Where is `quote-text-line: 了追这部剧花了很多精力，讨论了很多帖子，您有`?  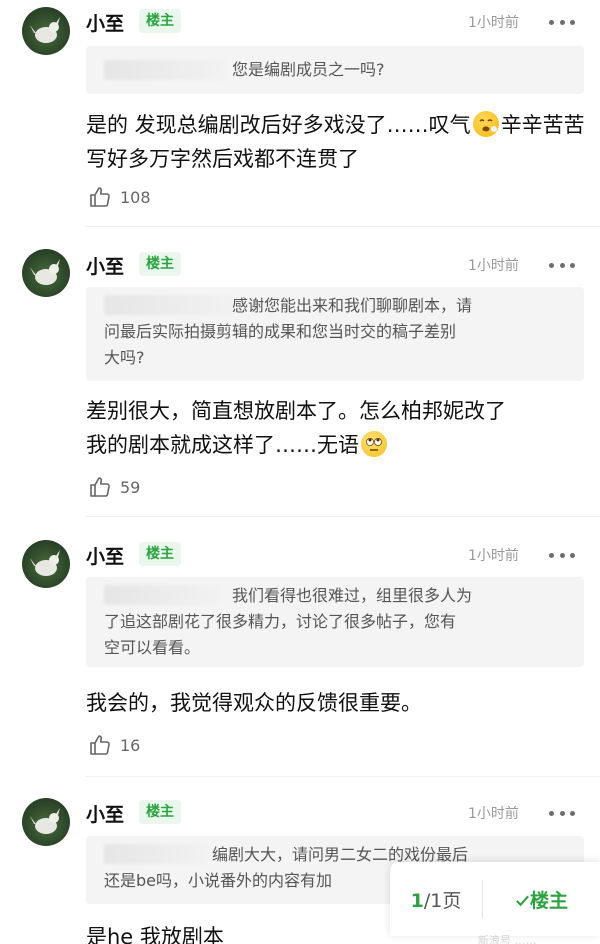
quote-text-line: 了追这部剧花了很多精力，讨论了很多帖子，您有 is located at coordinates (280, 621).